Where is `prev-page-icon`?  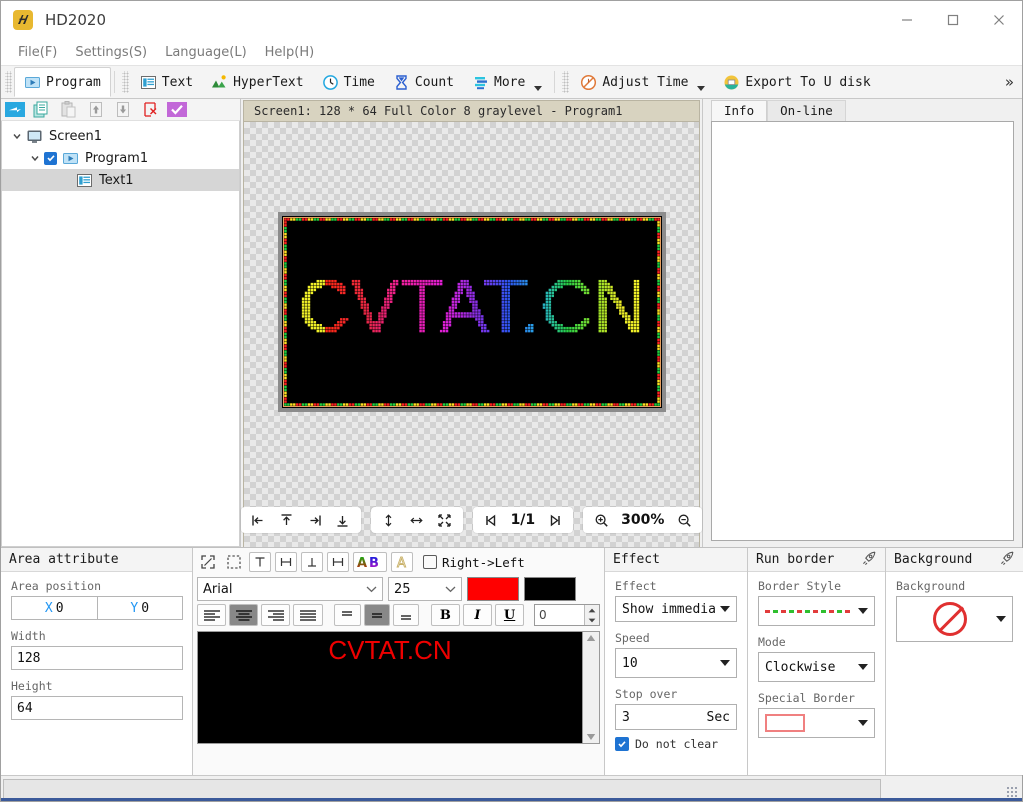
prev-page-icon is located at coordinates (491, 520).